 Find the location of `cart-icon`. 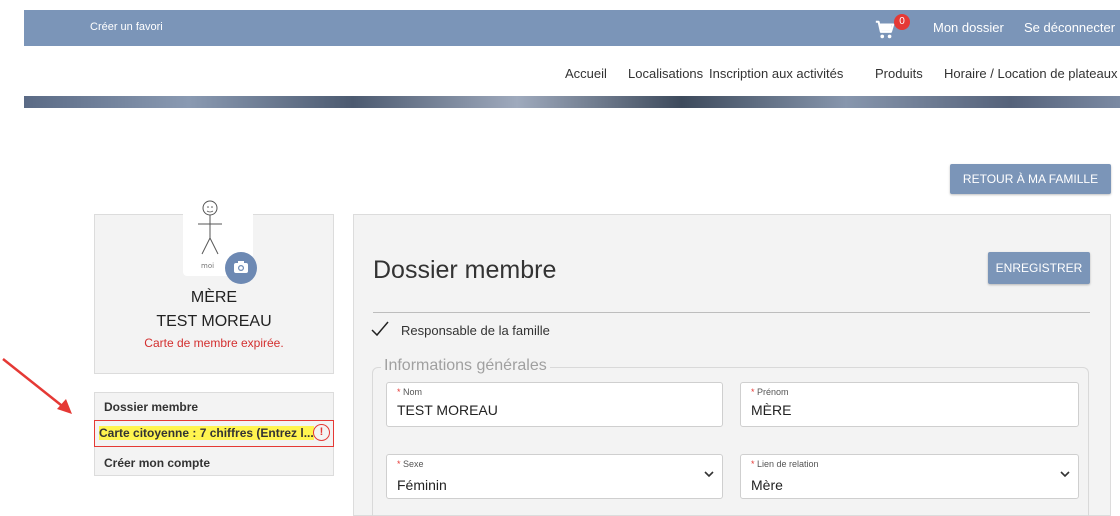

cart-icon is located at coordinates (885, 29).